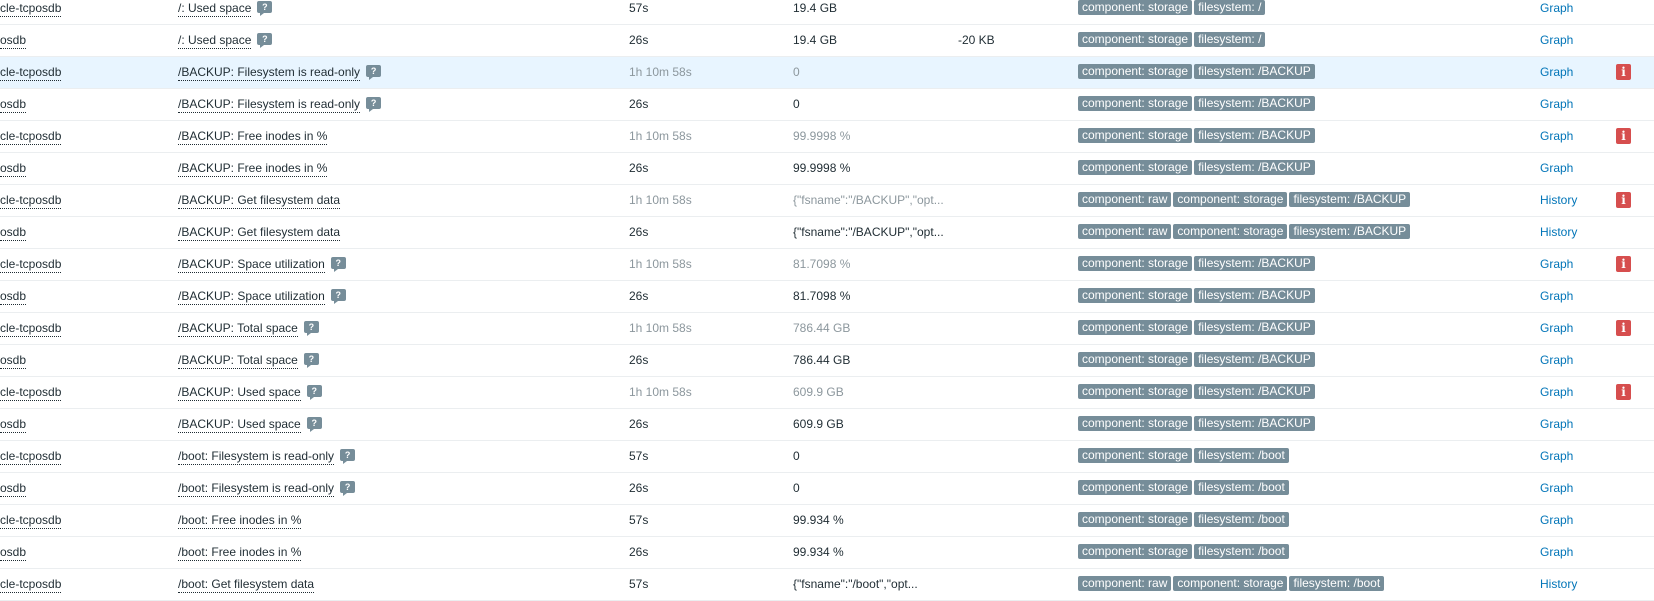 The width and height of the screenshot is (1654, 601). Describe the element at coordinates (259, 201) in the screenshot. I see `item-name-link: /BACKUP: Get filesystem data` at that location.